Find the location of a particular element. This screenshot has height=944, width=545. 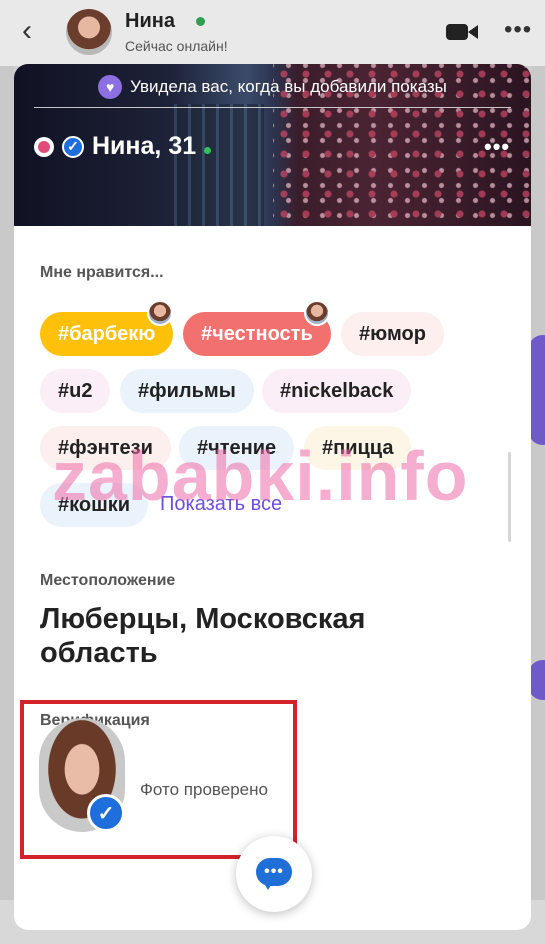

interest-tag: #u2 is located at coordinates (75, 391).